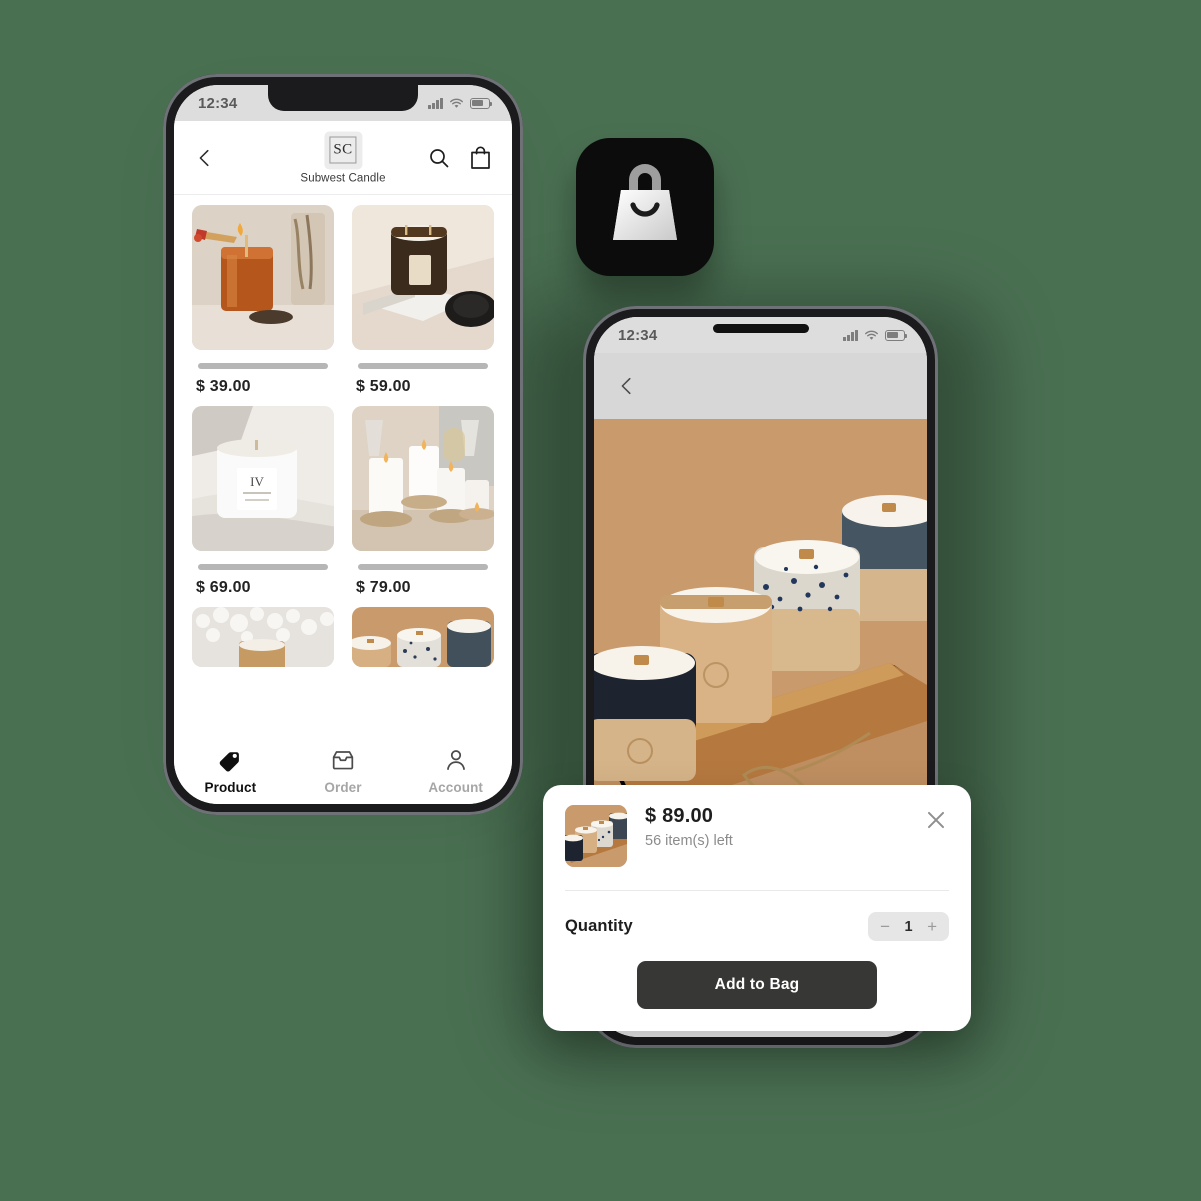 This screenshot has height=1201, width=1201. Describe the element at coordinates (439, 158) in the screenshot. I see `search-icon` at that location.